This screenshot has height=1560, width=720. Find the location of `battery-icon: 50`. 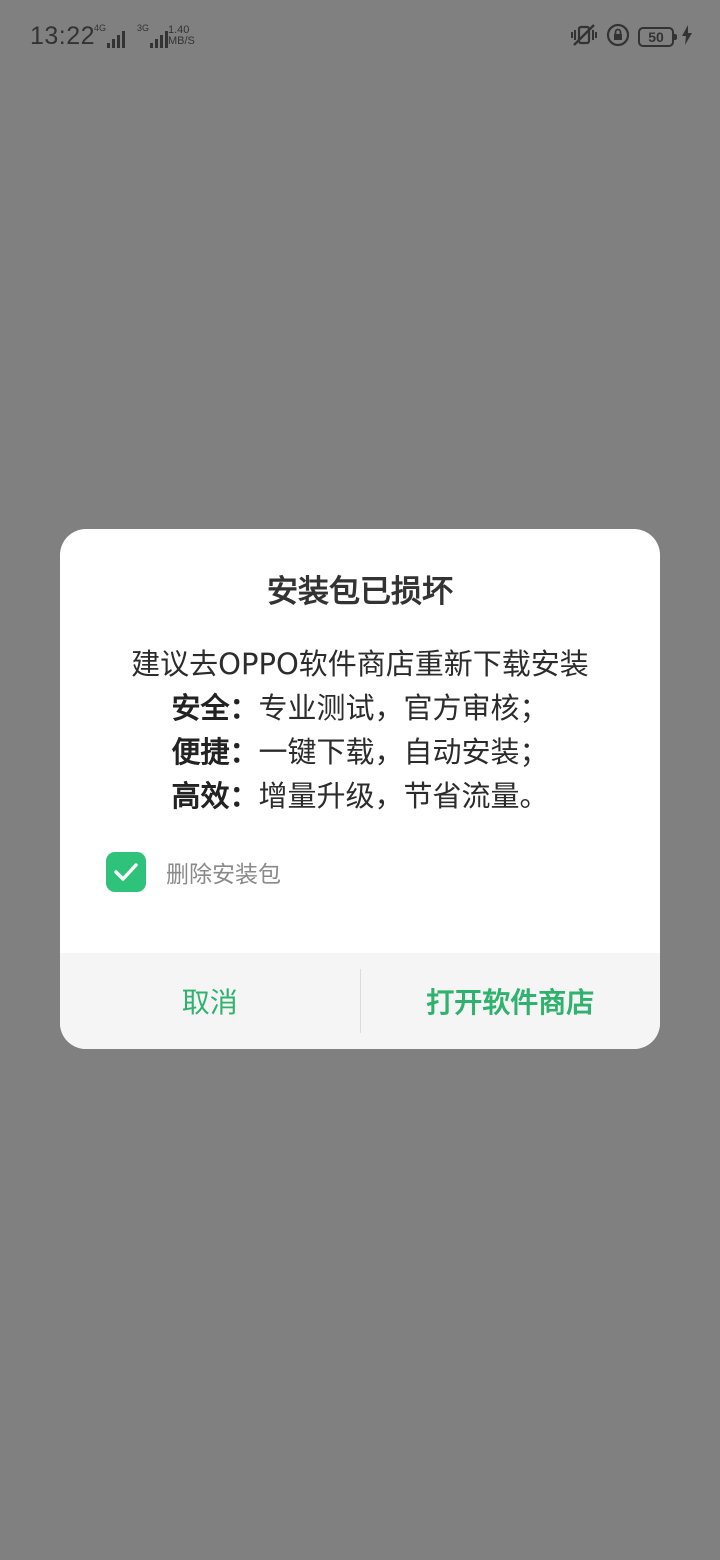

battery-icon: 50 is located at coordinates (657, 37).